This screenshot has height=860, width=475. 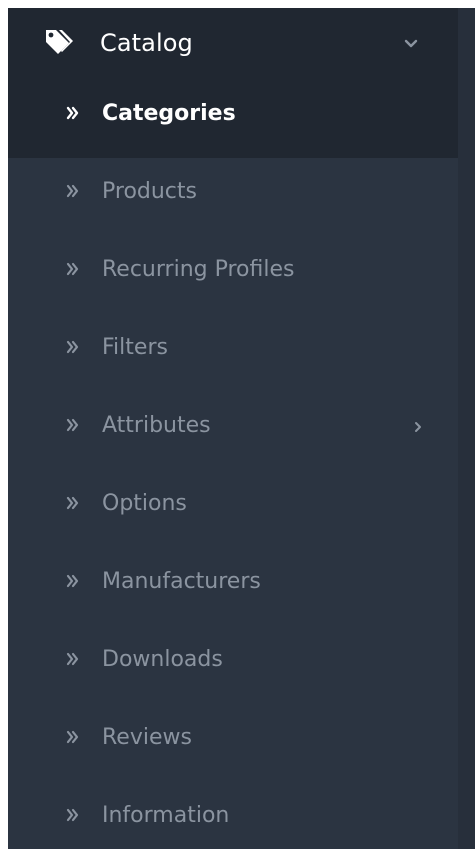 I want to click on chevron-right-icon, so click(x=418, y=427).